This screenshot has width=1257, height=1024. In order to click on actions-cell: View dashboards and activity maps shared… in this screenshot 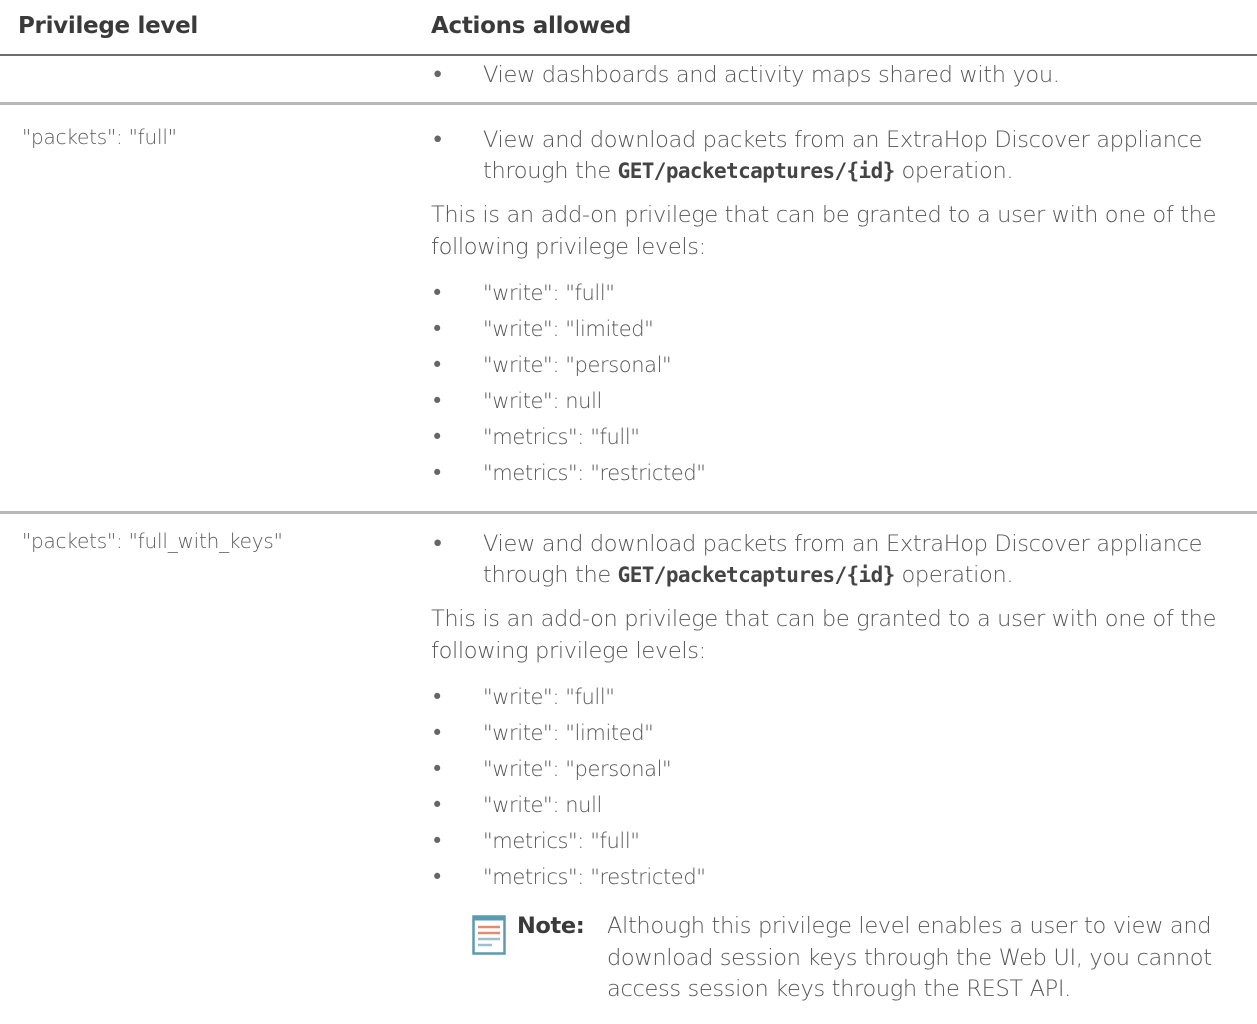, I will do `click(844, 75)`.